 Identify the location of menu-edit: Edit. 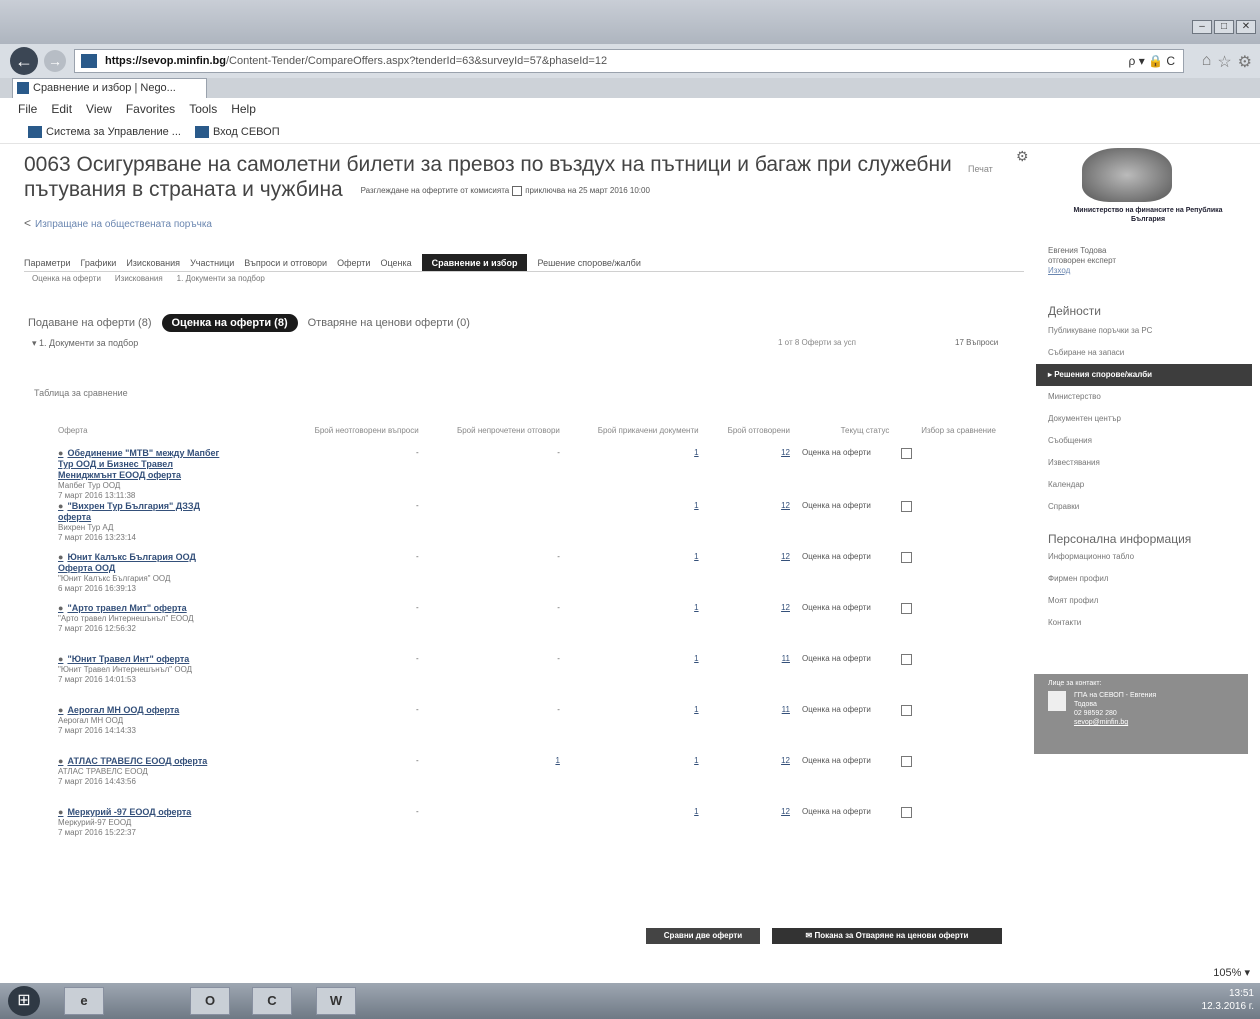
(61, 109).